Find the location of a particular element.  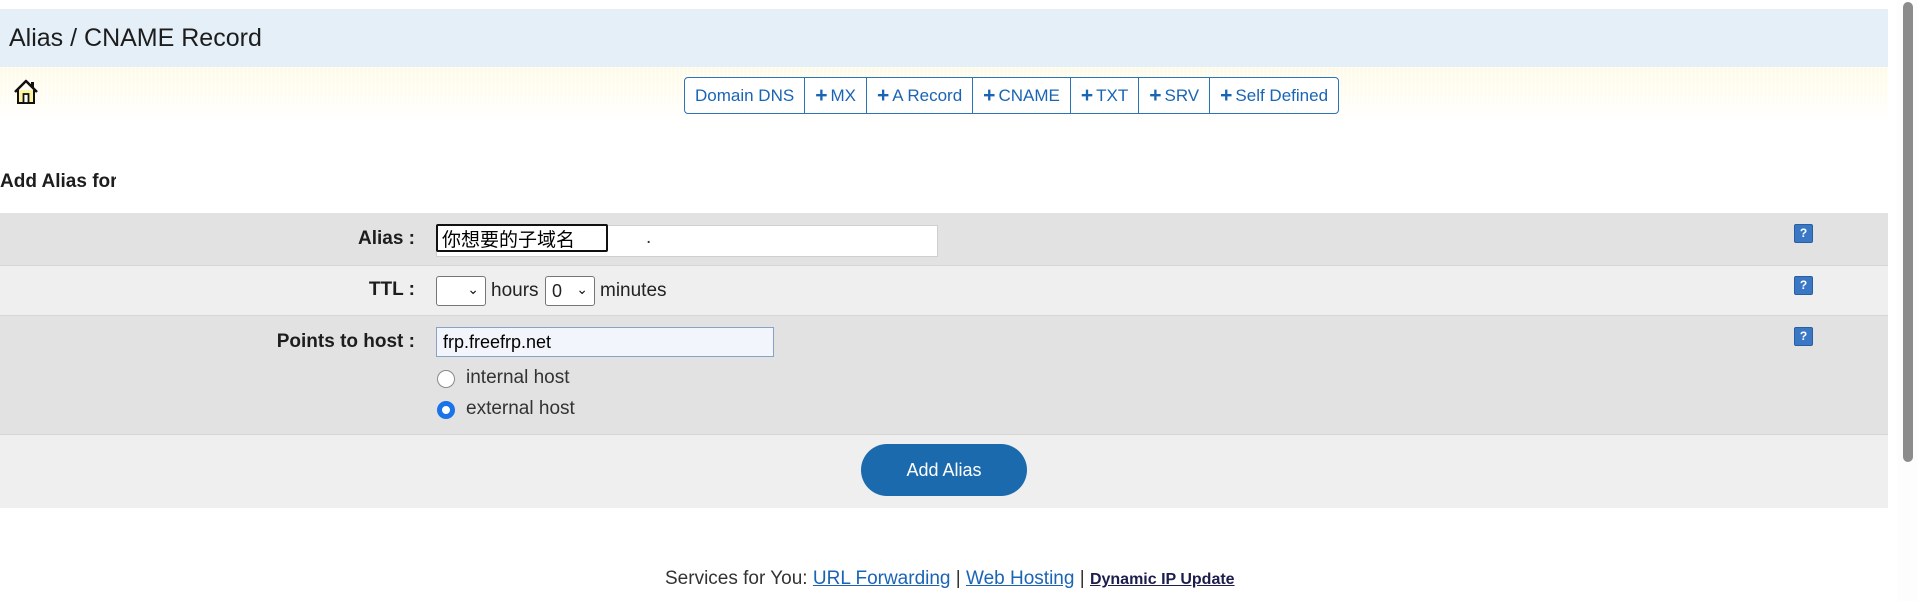

domain-dns-label: Domain DNS is located at coordinates (745, 95).